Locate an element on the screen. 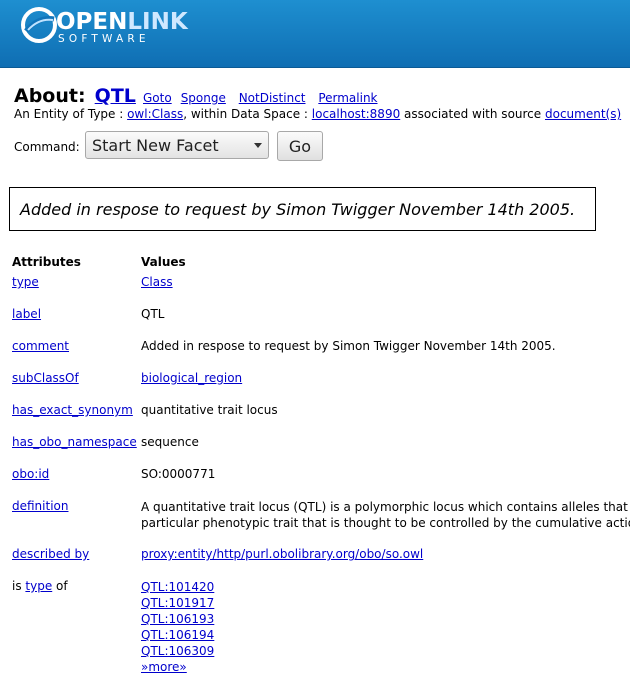 Image resolution: width=630 pixels, height=687 pixels. attr-subclassof-link: subClassOf is located at coordinates (45, 378).